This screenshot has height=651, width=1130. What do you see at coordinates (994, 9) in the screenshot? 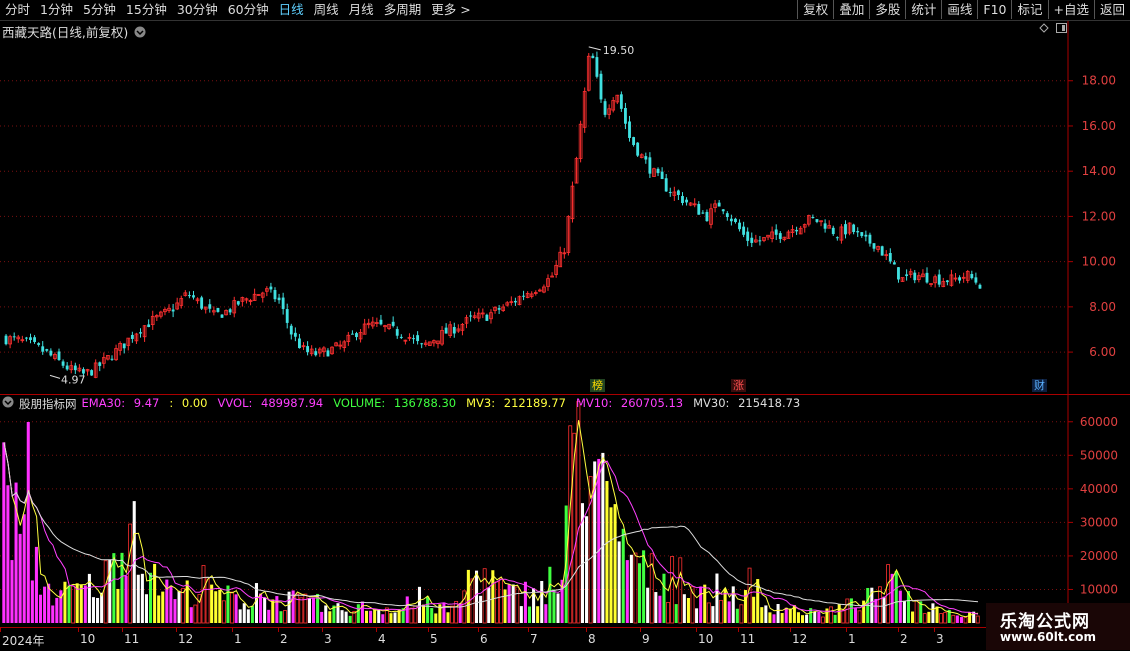
I see `f10-button: F10` at bounding box center [994, 9].